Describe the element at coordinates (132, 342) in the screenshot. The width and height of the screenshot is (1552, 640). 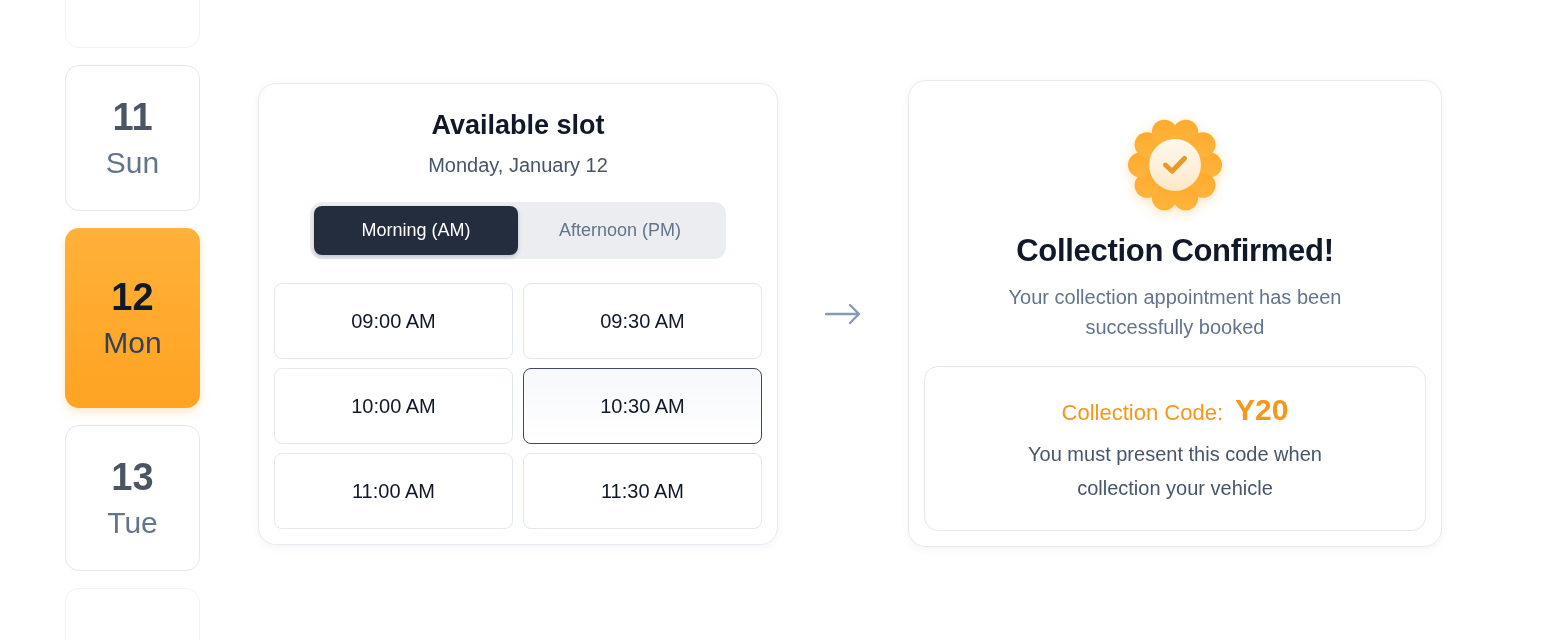
I see `date-weekday: Mon` at that location.